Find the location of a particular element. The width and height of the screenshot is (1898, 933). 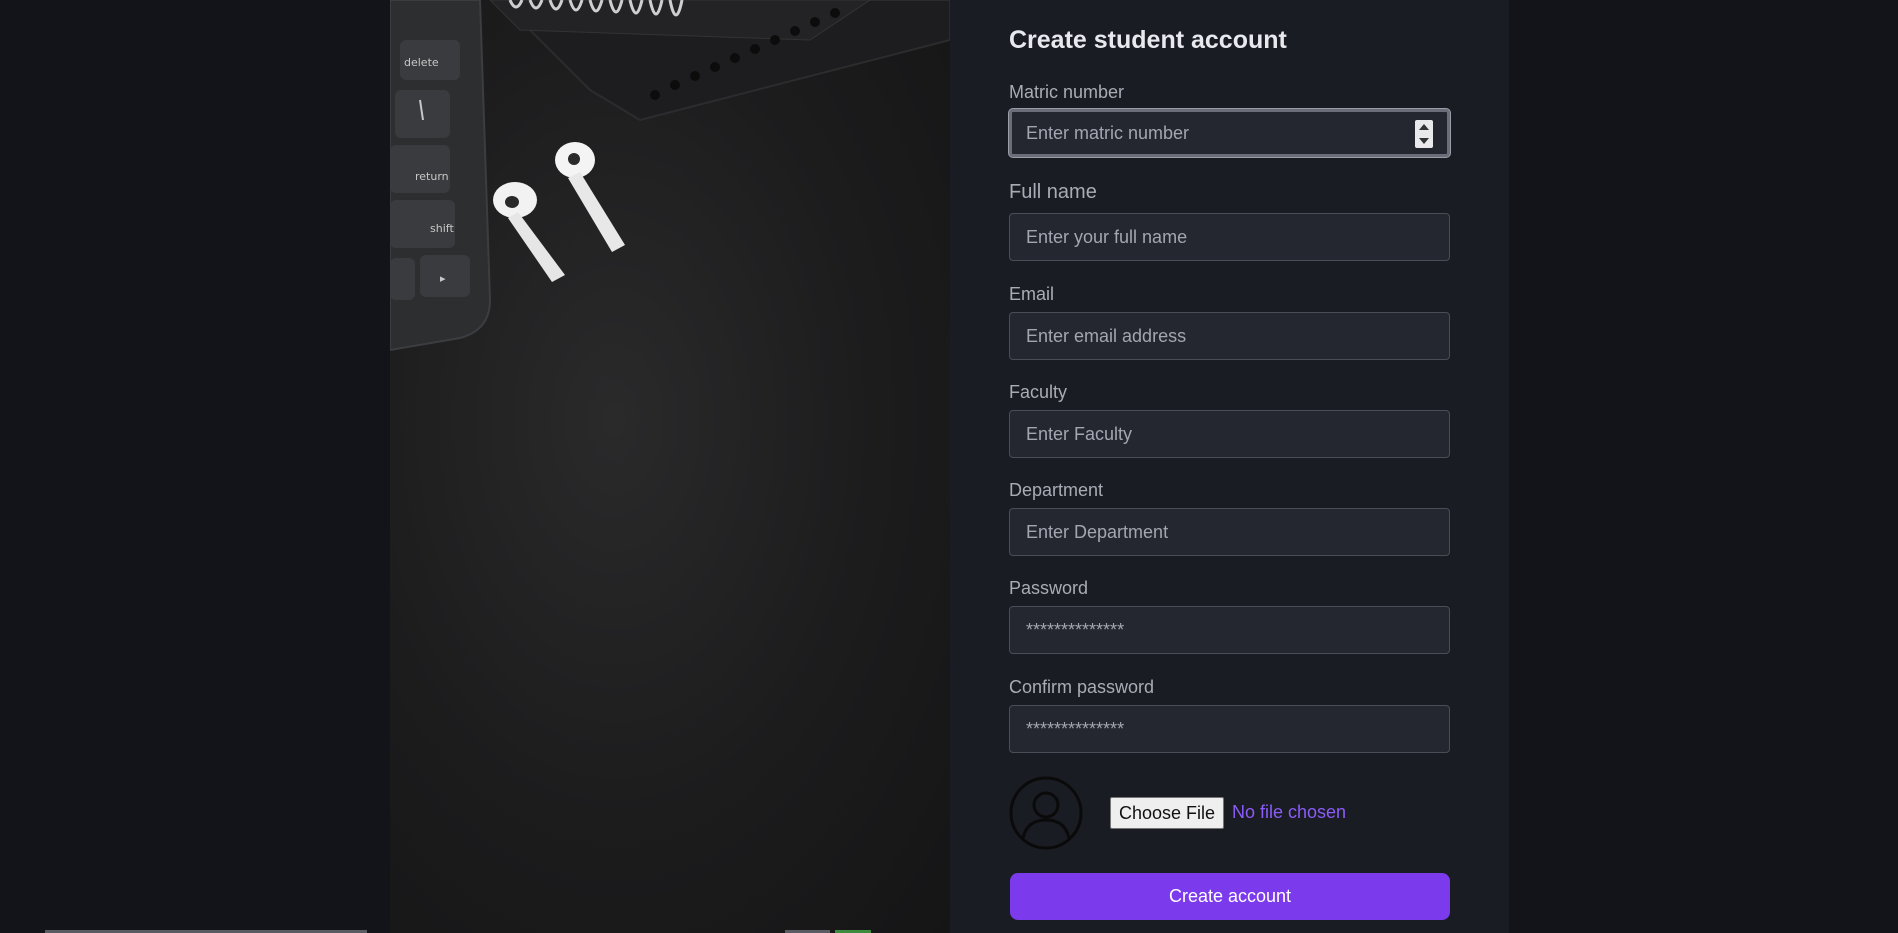

password-label: Password is located at coordinates (1049, 588).